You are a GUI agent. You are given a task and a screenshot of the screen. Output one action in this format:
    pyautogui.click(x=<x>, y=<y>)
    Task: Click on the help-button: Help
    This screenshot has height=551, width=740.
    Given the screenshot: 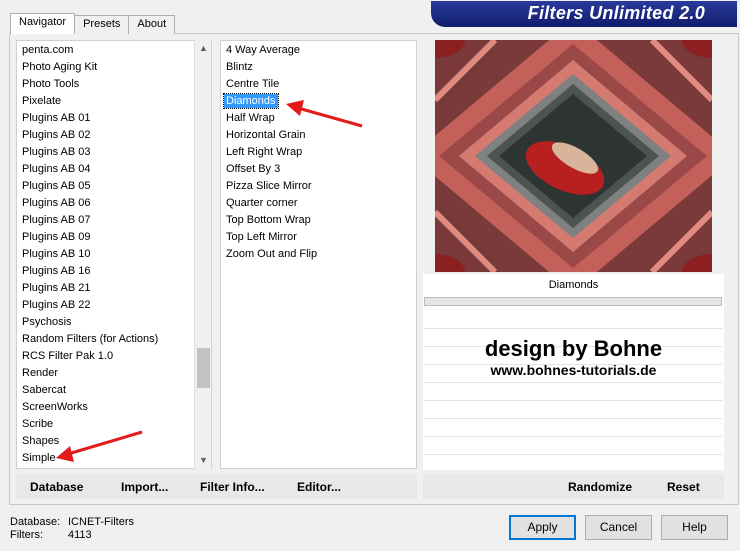 What is the action you would take?
    pyautogui.click(x=694, y=527)
    